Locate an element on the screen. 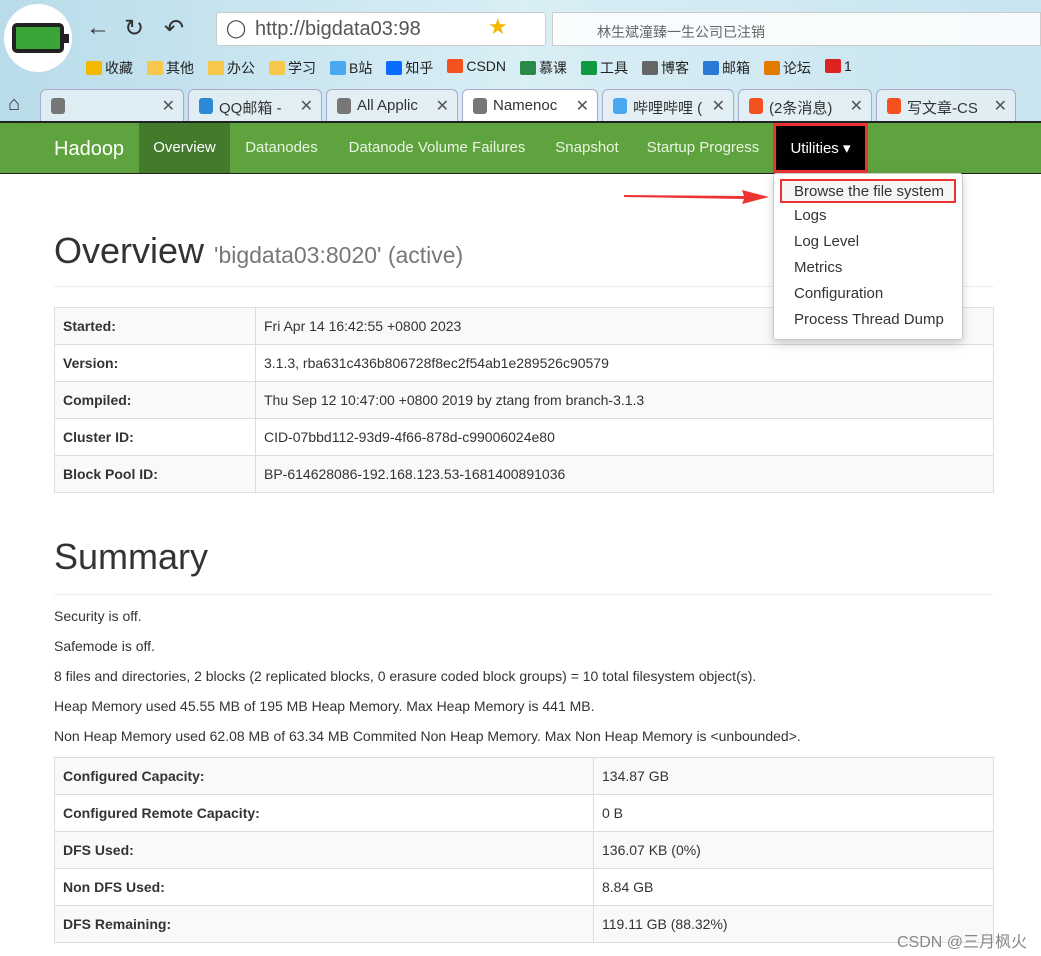 This screenshot has width=1041, height=956. nav-datanodes: Datanodes is located at coordinates (281, 148).